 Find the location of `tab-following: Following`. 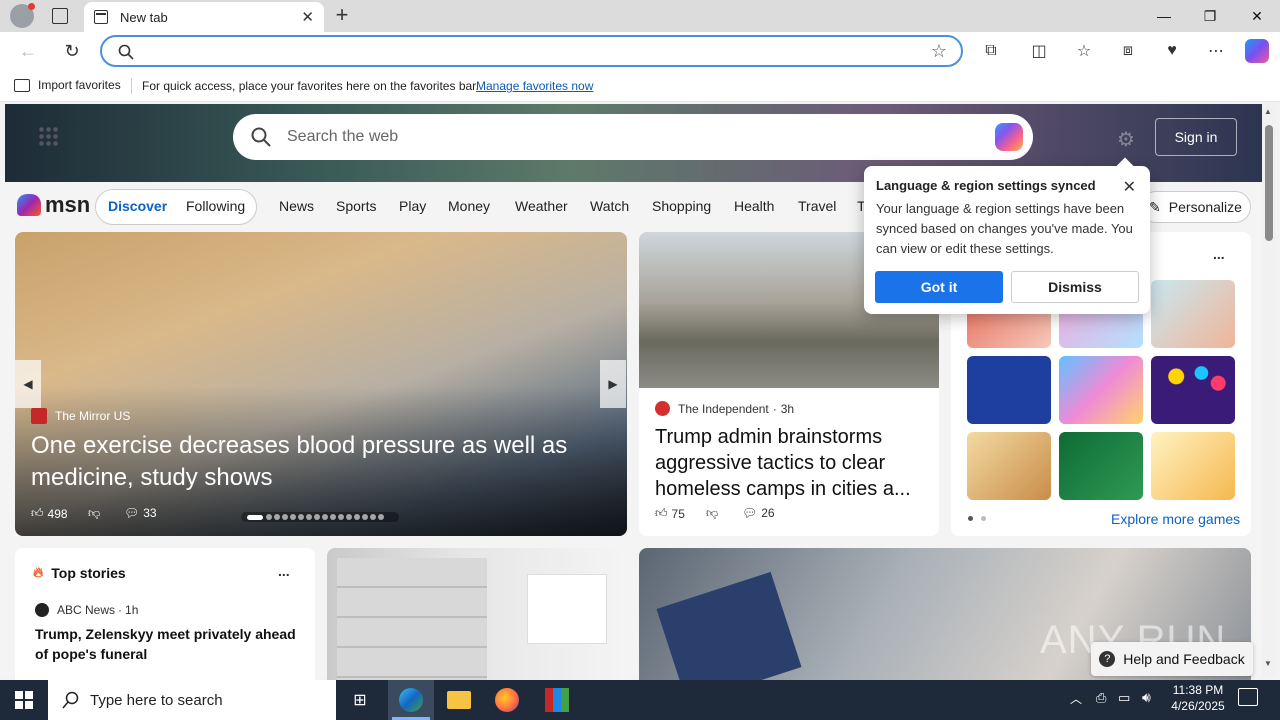

tab-following: Following is located at coordinates (215, 206).